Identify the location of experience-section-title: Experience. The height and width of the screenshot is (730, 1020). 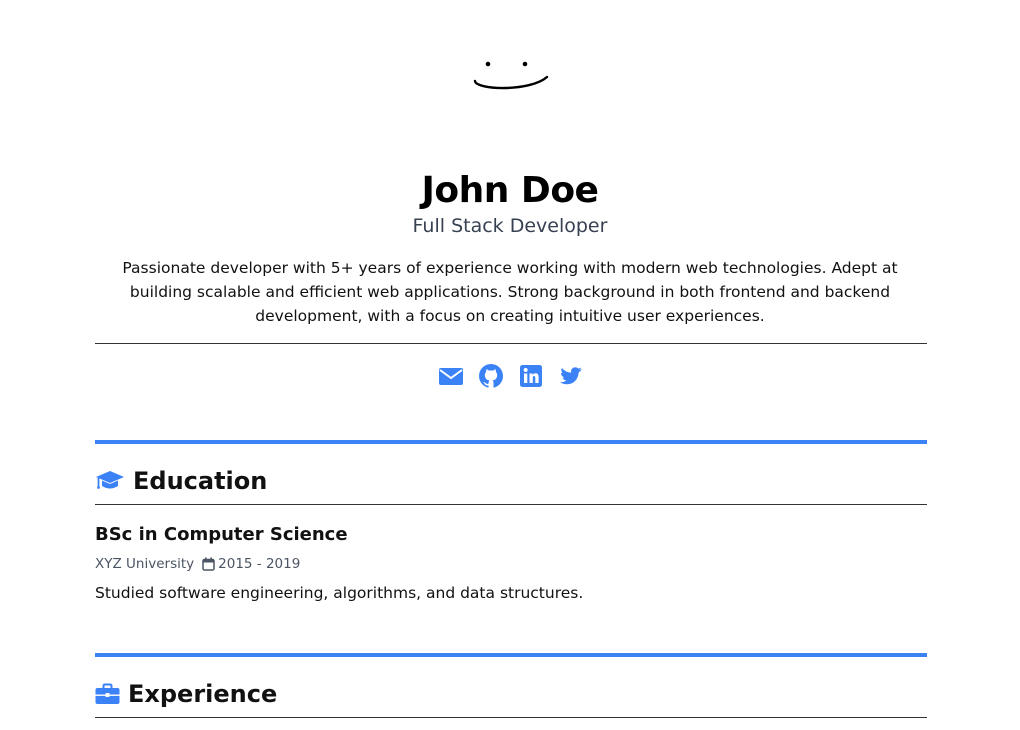
(186, 694).